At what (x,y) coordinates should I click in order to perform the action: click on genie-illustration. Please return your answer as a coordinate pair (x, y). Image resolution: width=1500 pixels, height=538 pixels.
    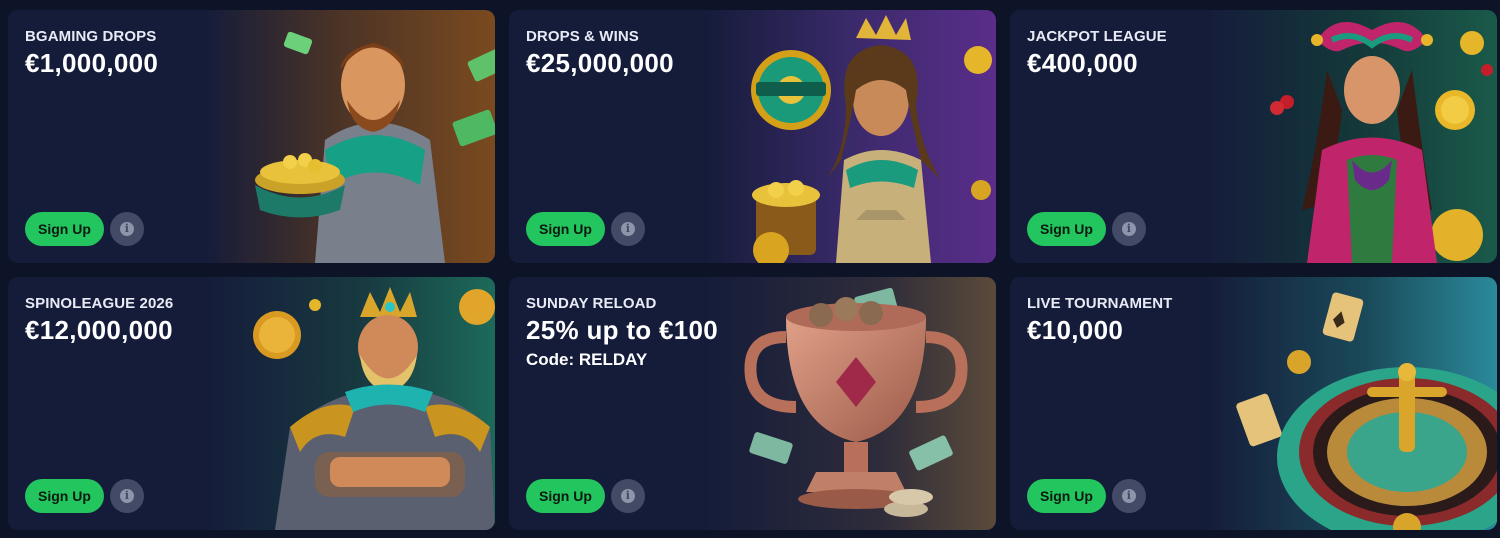
    Looking at the image, I should click on (851, 136).